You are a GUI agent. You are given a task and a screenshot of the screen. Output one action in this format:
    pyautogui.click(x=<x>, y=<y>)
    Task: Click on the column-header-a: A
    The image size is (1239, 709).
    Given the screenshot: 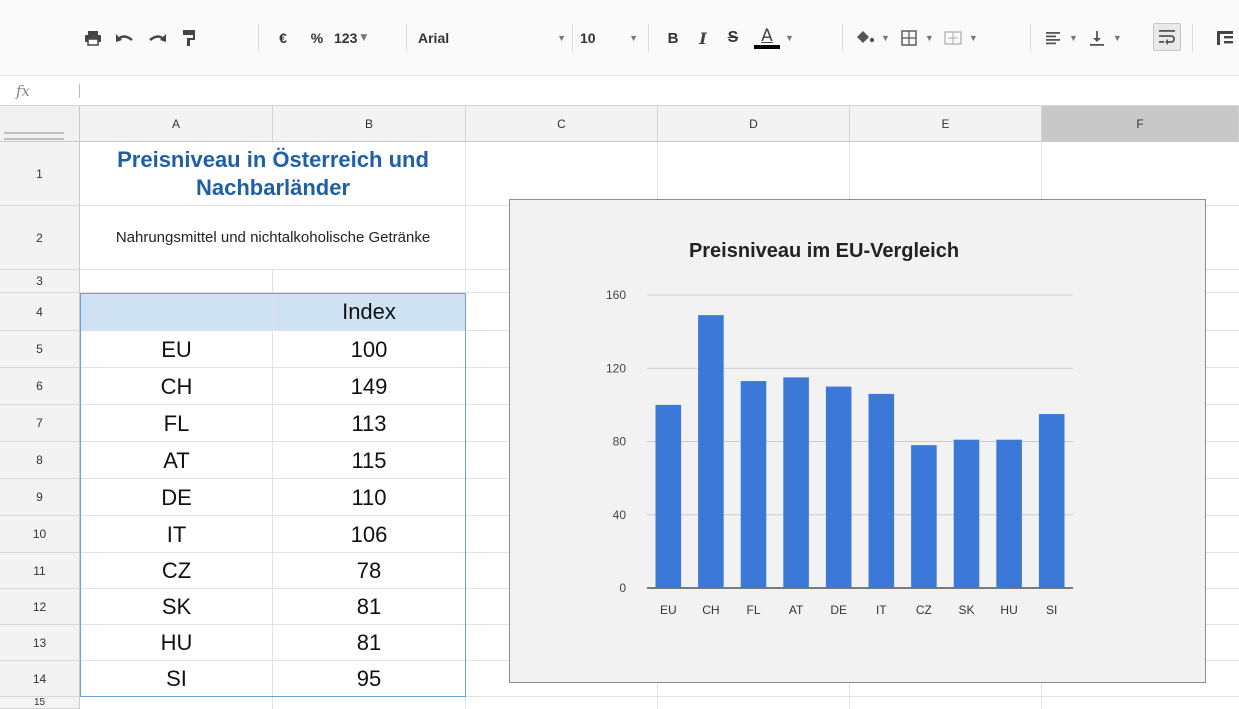 What is the action you would take?
    pyautogui.click(x=176, y=124)
    